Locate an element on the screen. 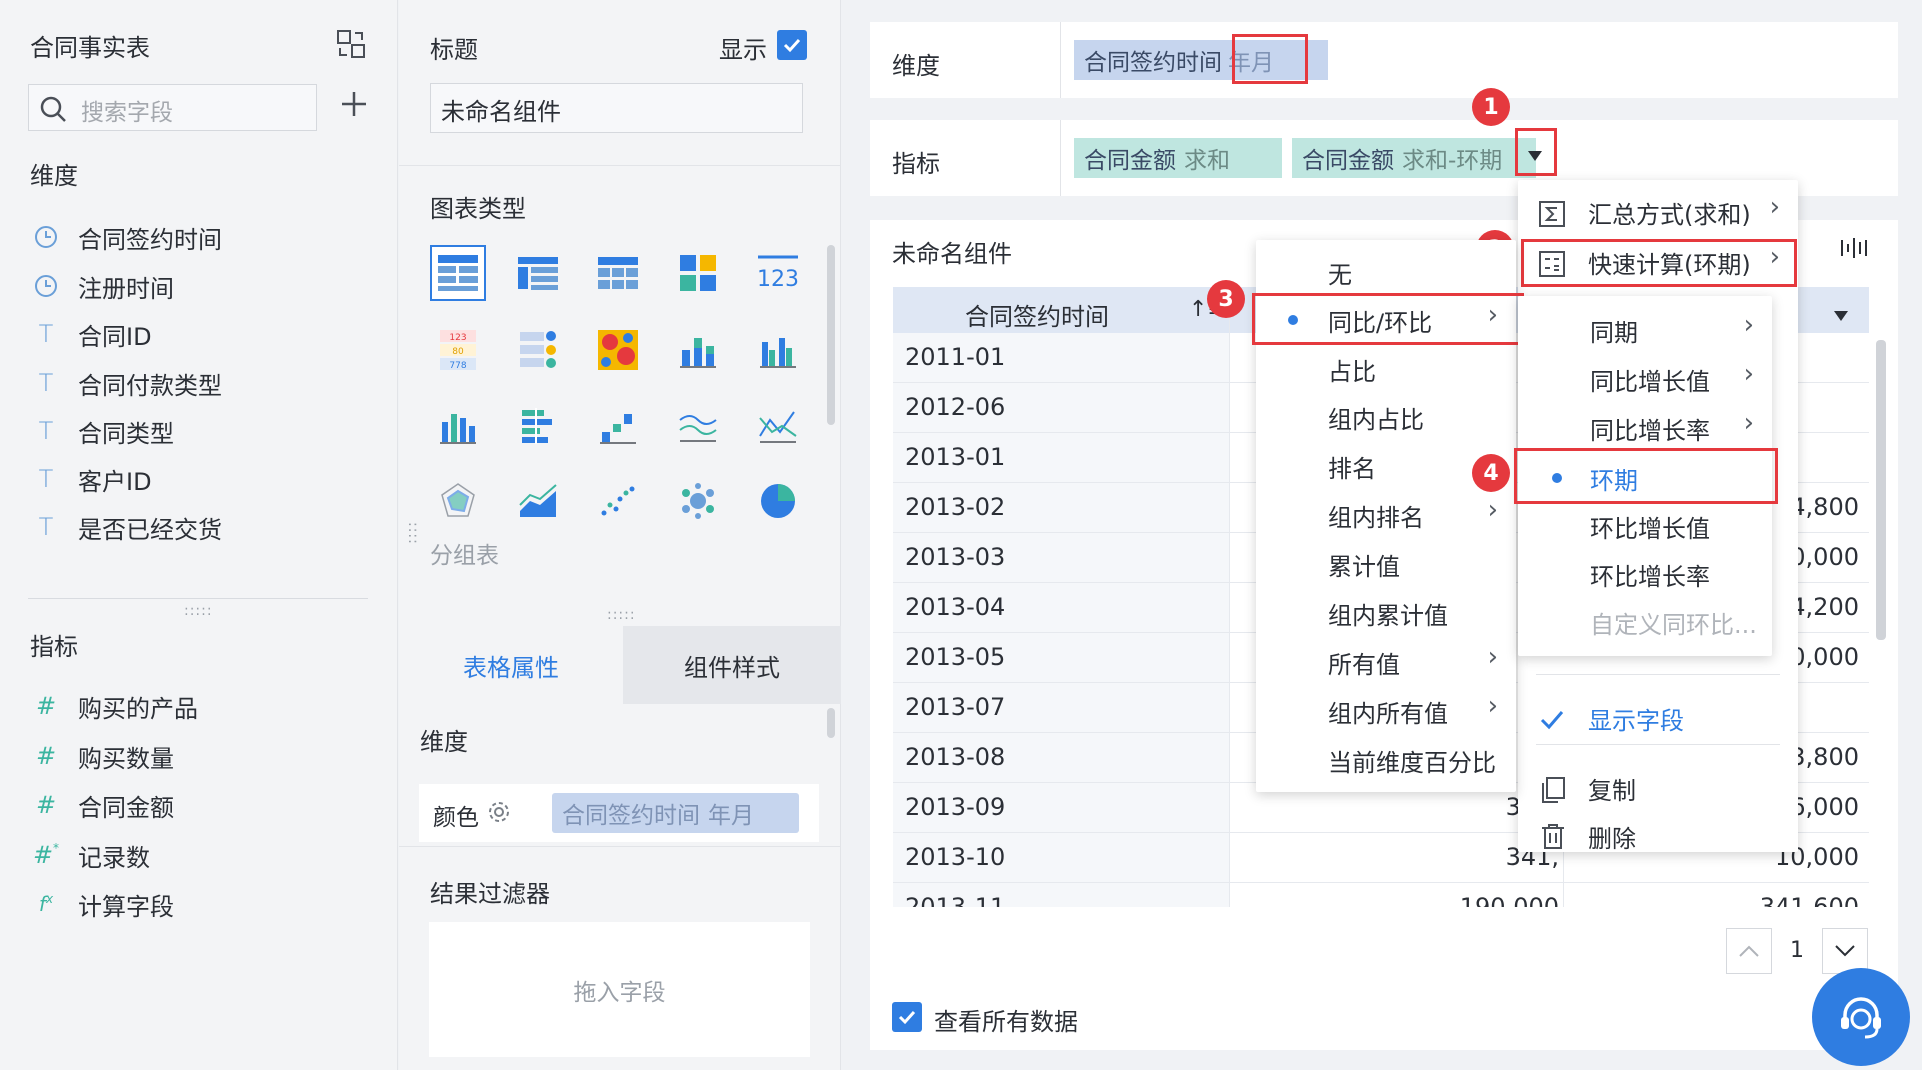  annotation-badge: 3 is located at coordinates (1226, 299).